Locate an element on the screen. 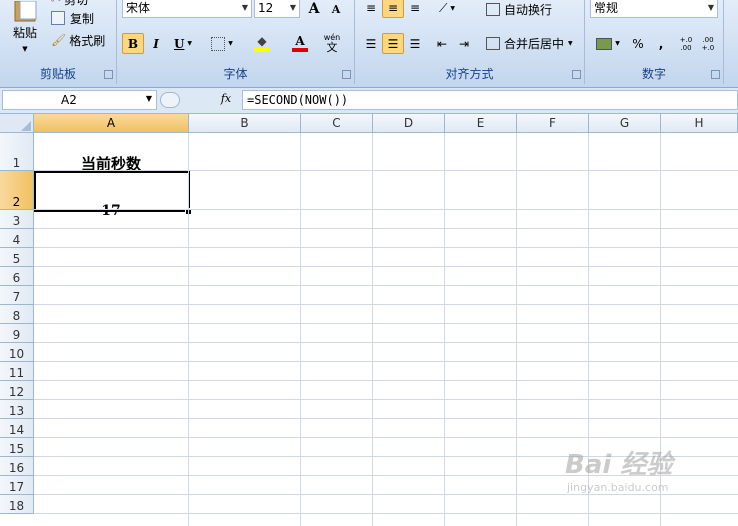 The image size is (738, 526). align-bottom-icon: ≡ is located at coordinates (415, 8).